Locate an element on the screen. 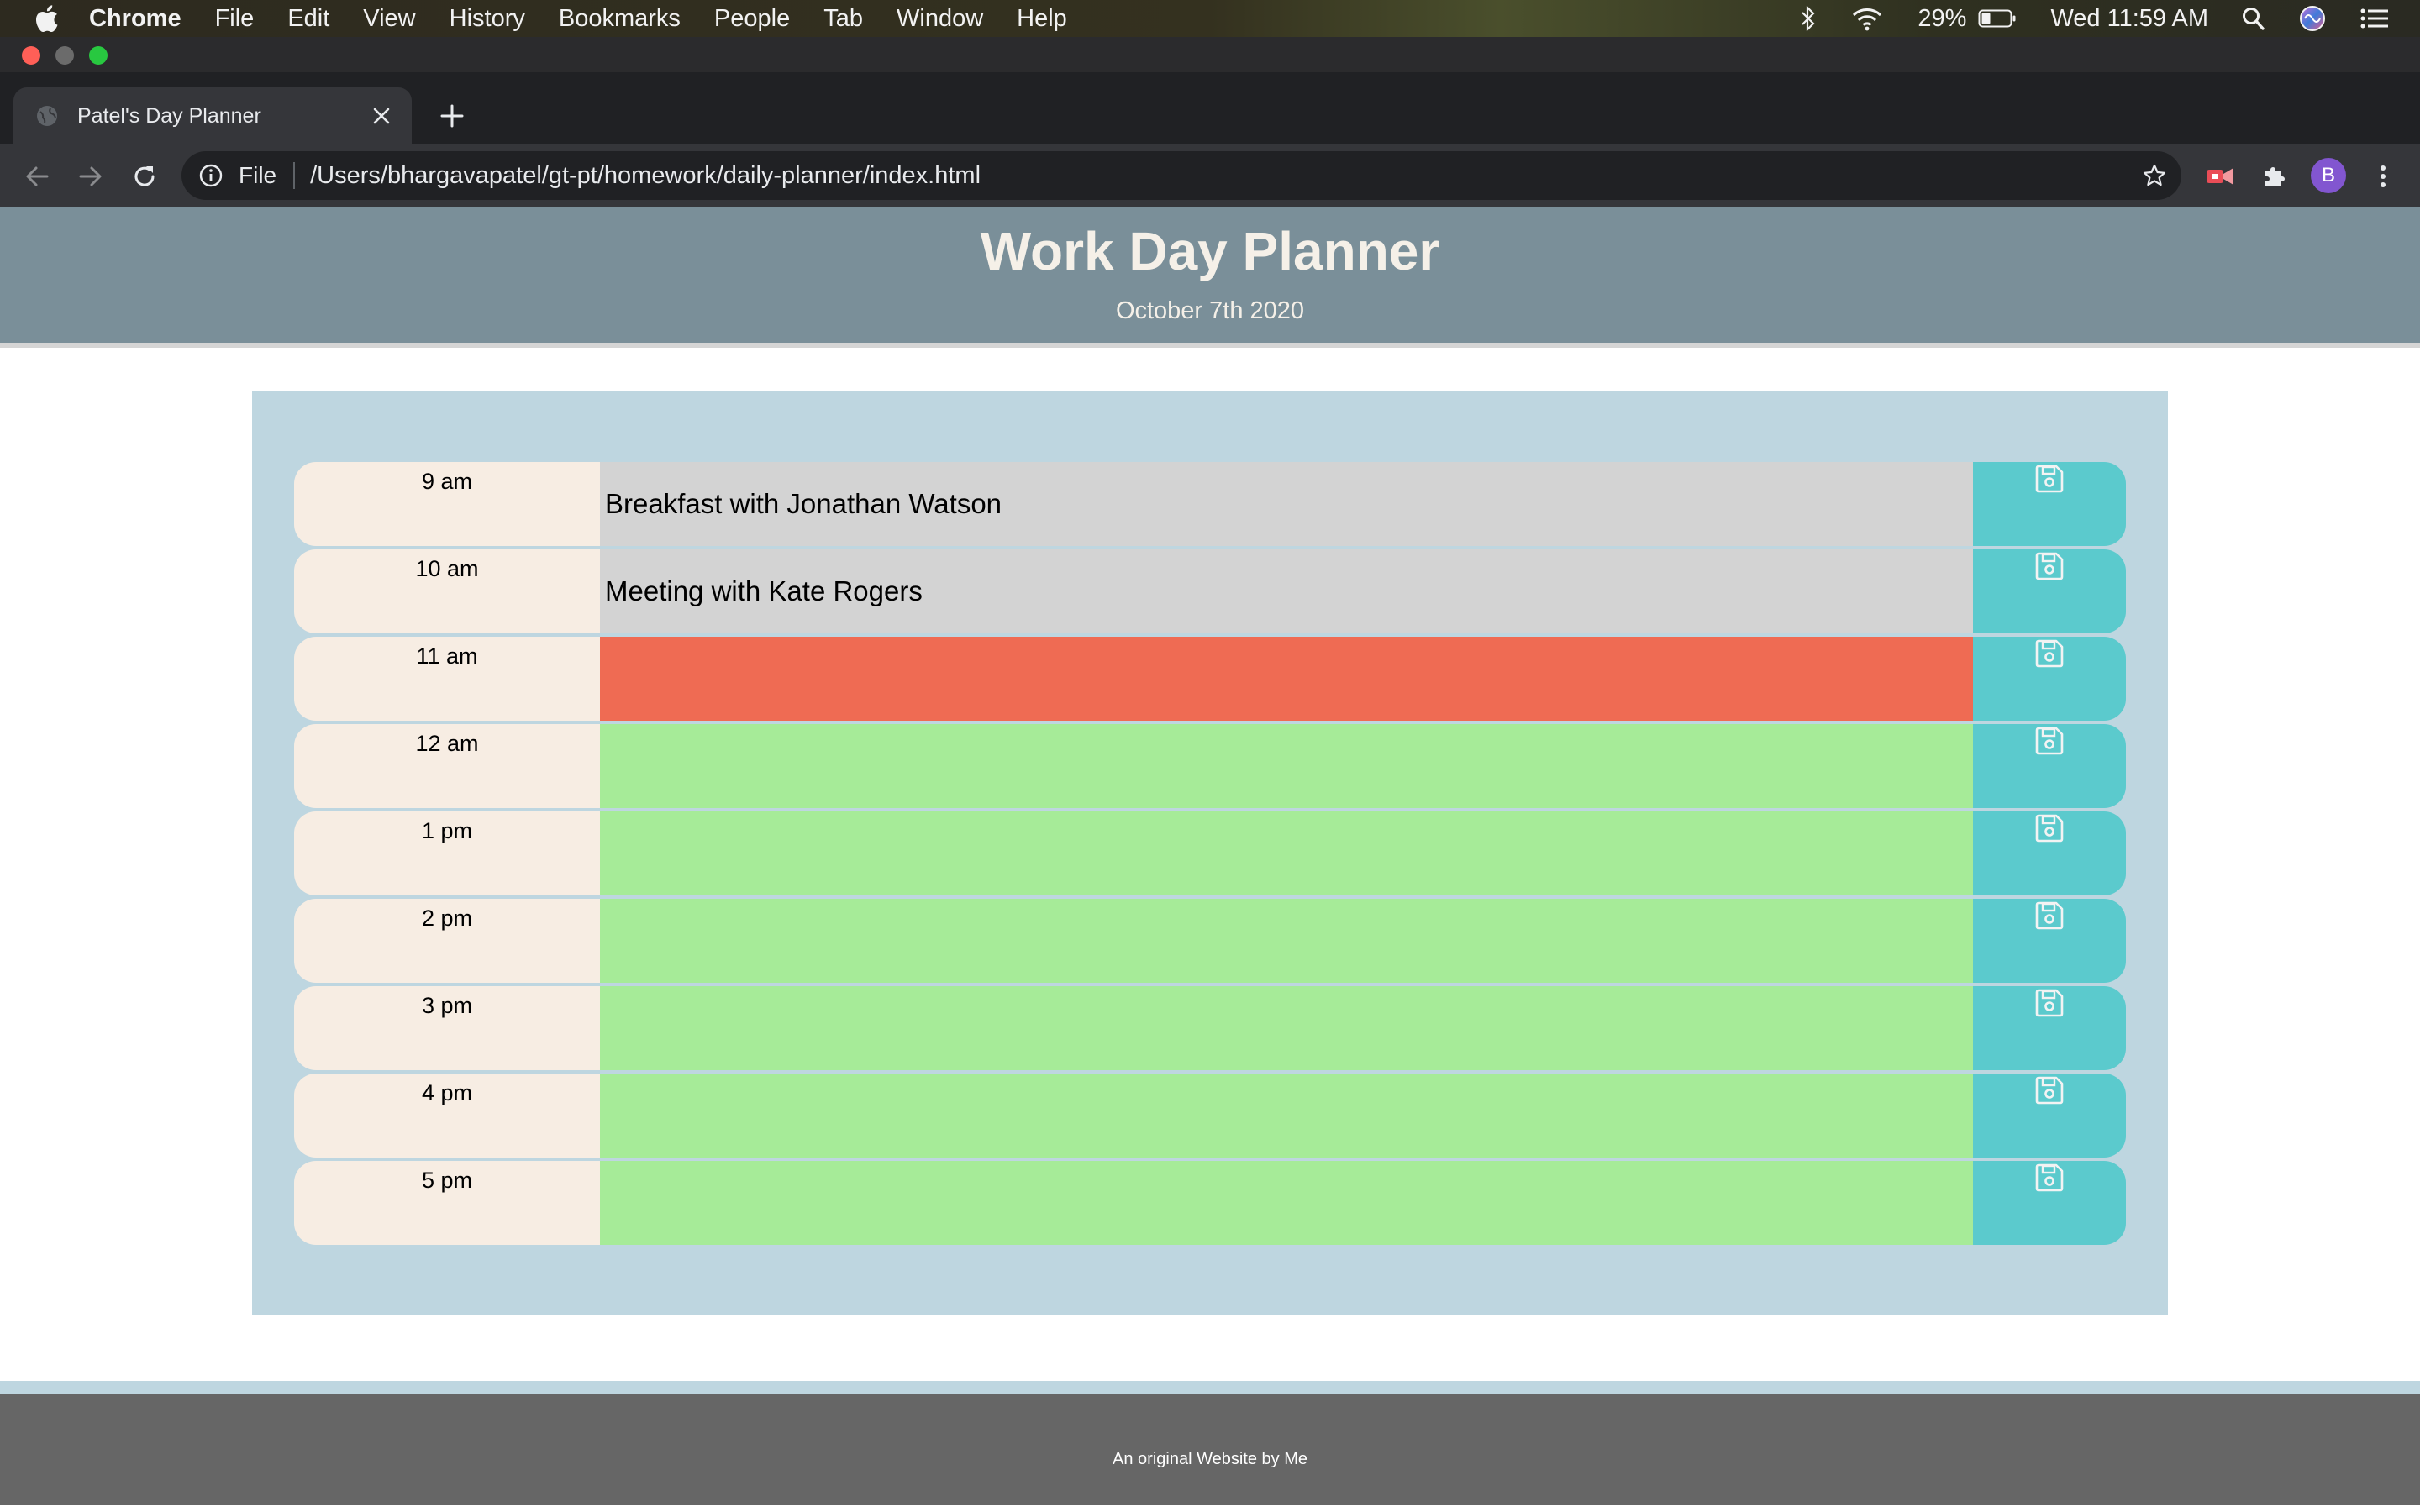  bluetooth-icon is located at coordinates (1808, 18).